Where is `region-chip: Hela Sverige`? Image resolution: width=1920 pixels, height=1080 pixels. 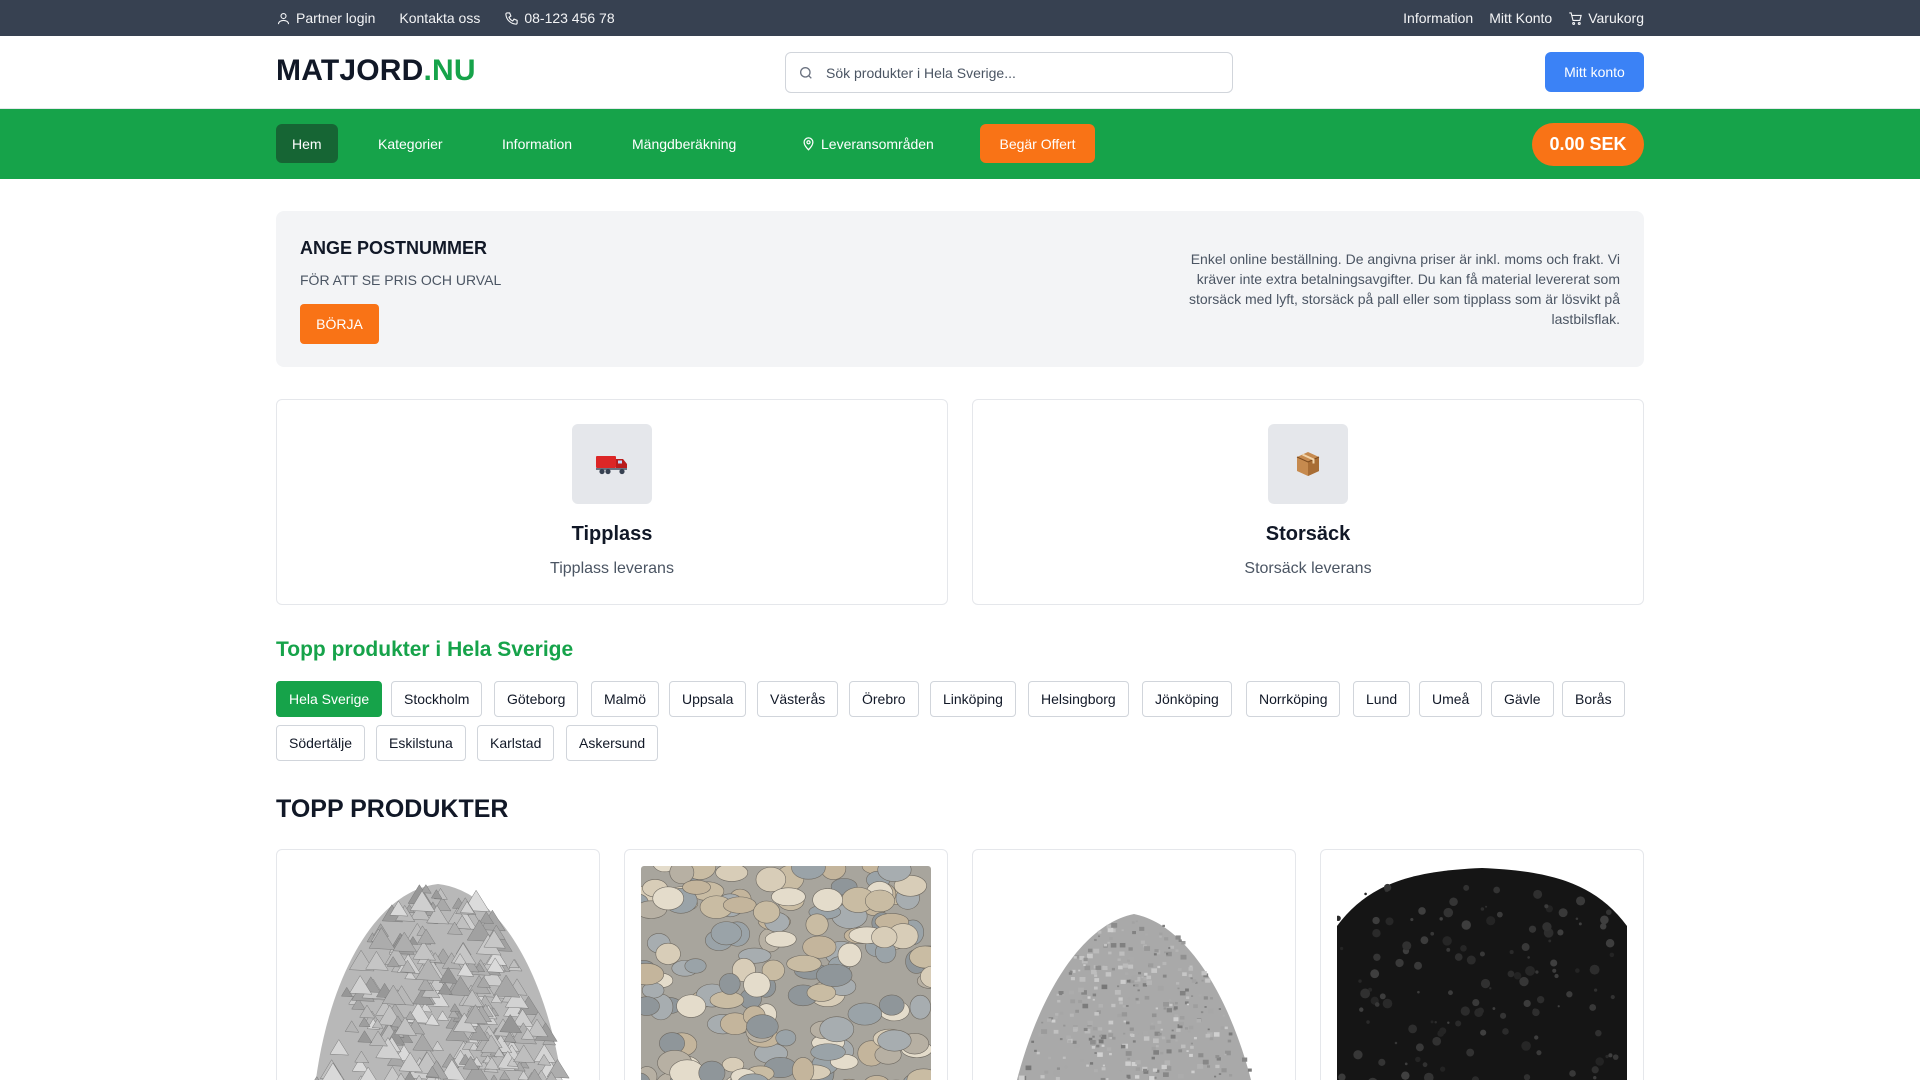 region-chip: Hela Sverige is located at coordinates (329, 699).